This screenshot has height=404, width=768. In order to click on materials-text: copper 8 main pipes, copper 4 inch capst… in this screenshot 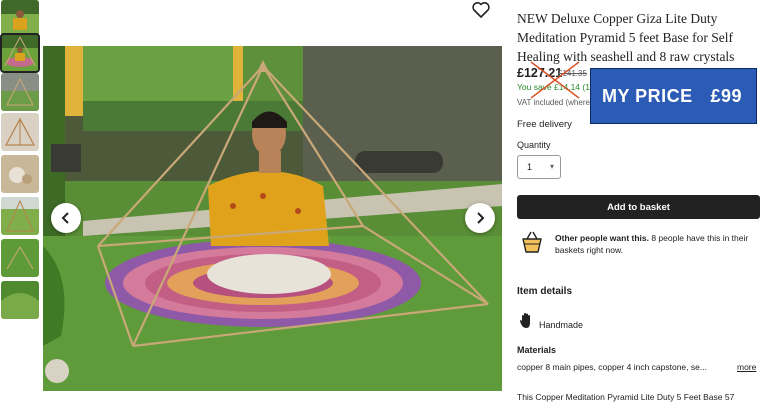, I will do `click(612, 367)`.